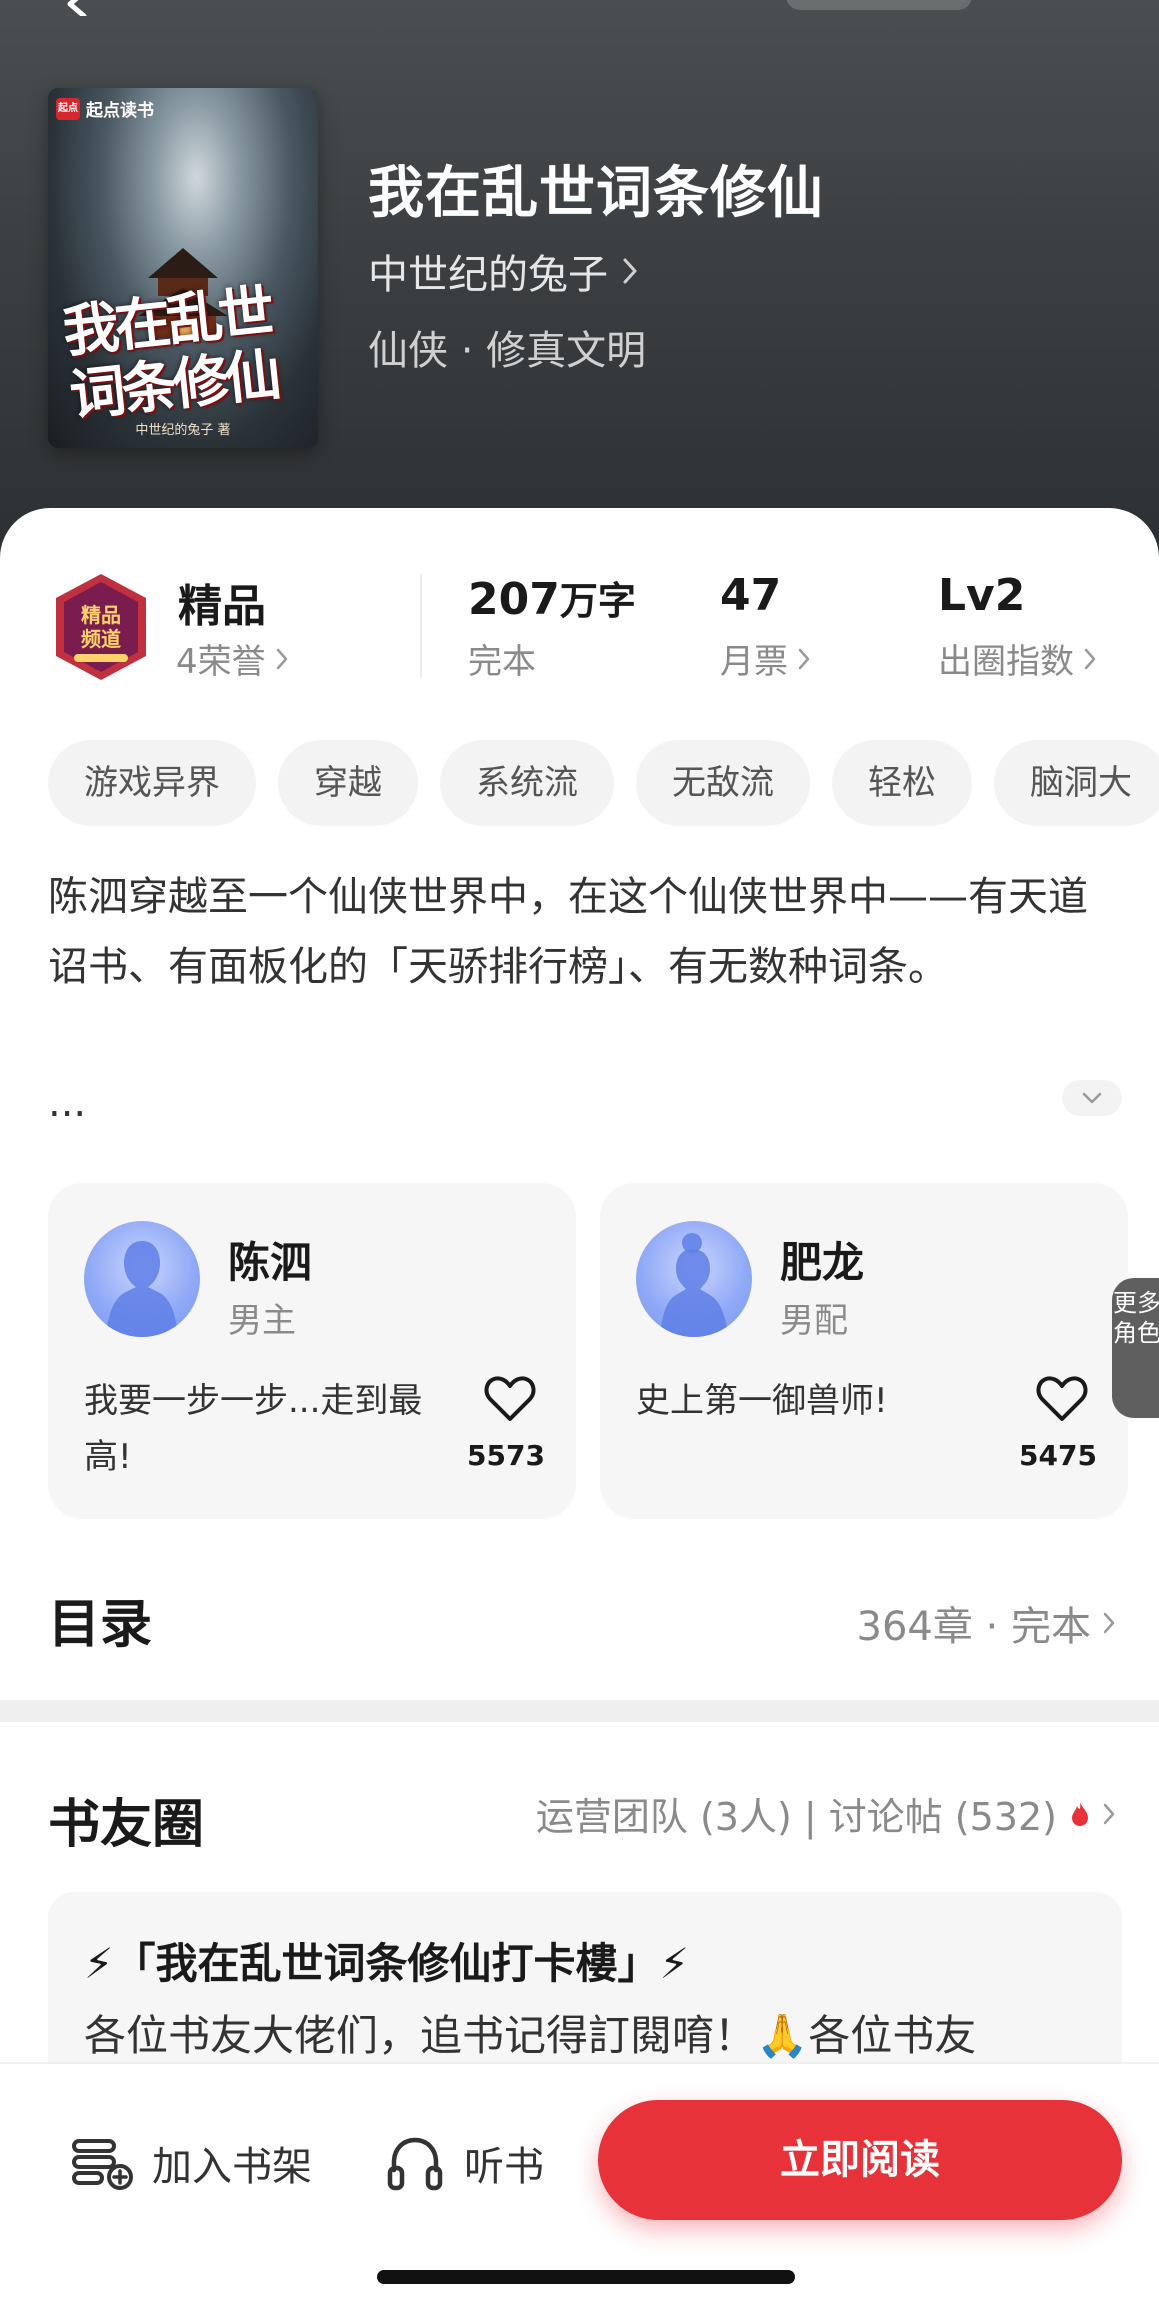 The image size is (1159, 2311). Describe the element at coordinates (421, 626) in the screenshot. I see `stats-divider` at that location.